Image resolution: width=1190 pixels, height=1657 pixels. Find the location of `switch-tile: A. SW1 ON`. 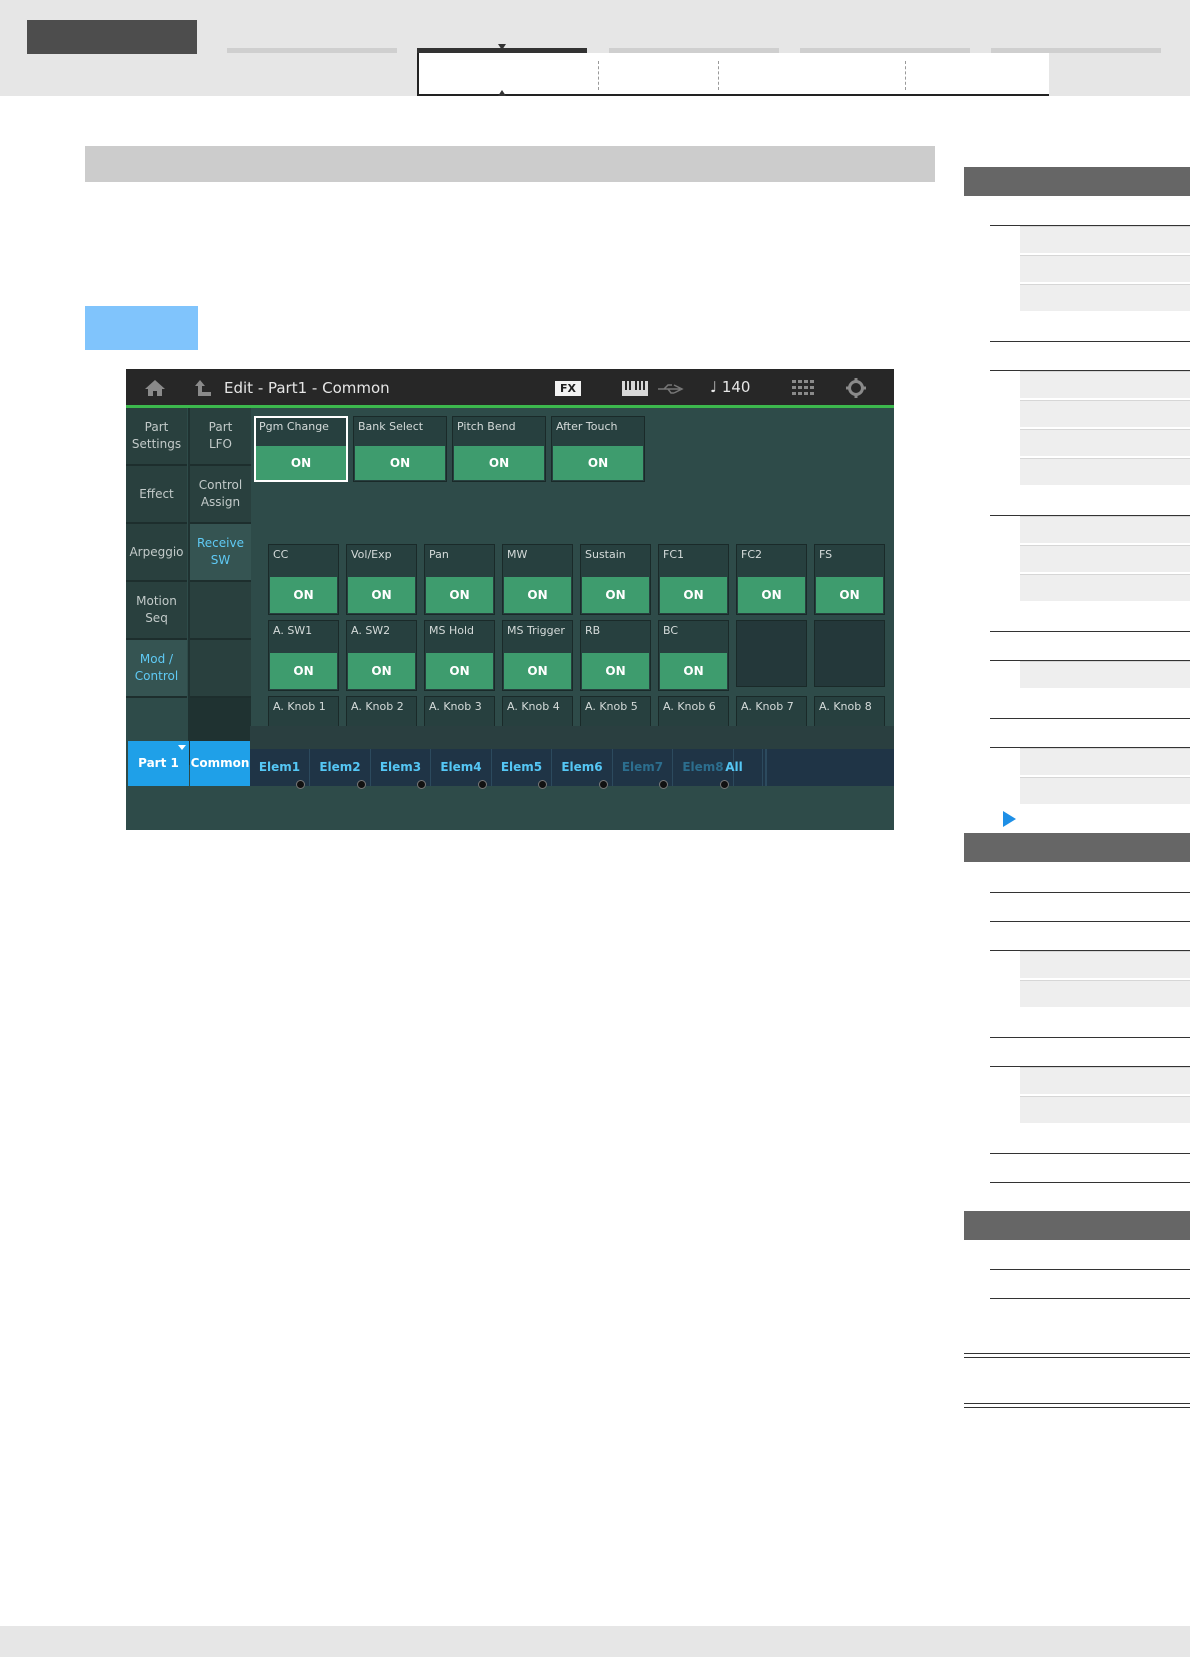

switch-tile: A. SW1 ON is located at coordinates (303, 655).